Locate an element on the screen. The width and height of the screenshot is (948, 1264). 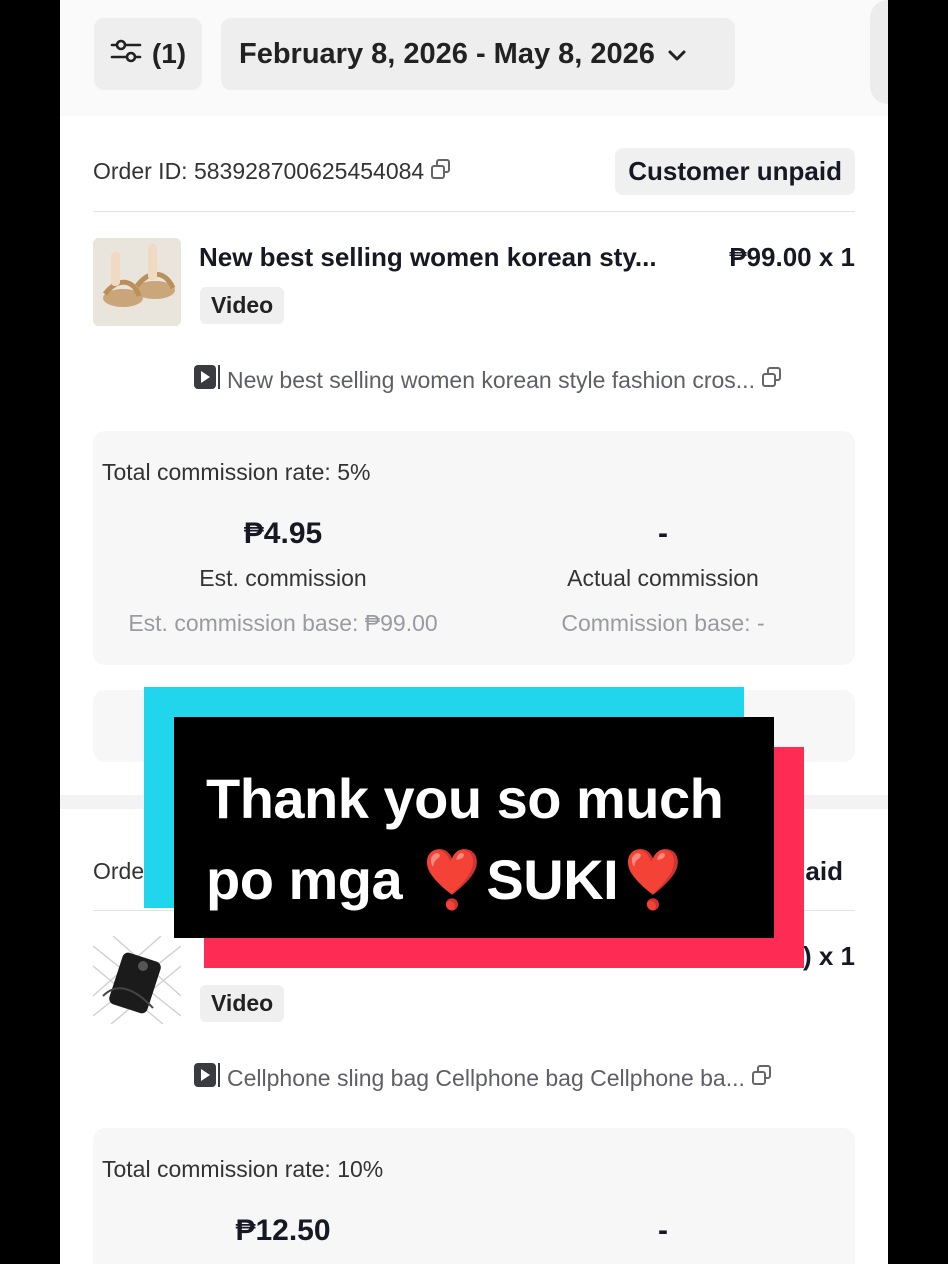
caption-line-2: po mga ❣️SUKI❣️ is located at coordinates (447, 879).